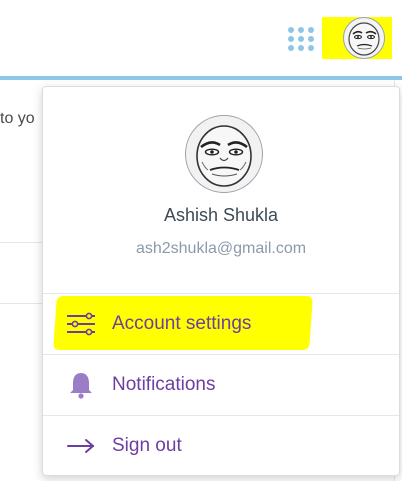 This screenshot has height=481, width=402. I want to click on notifications-label: Notifications, so click(164, 384).